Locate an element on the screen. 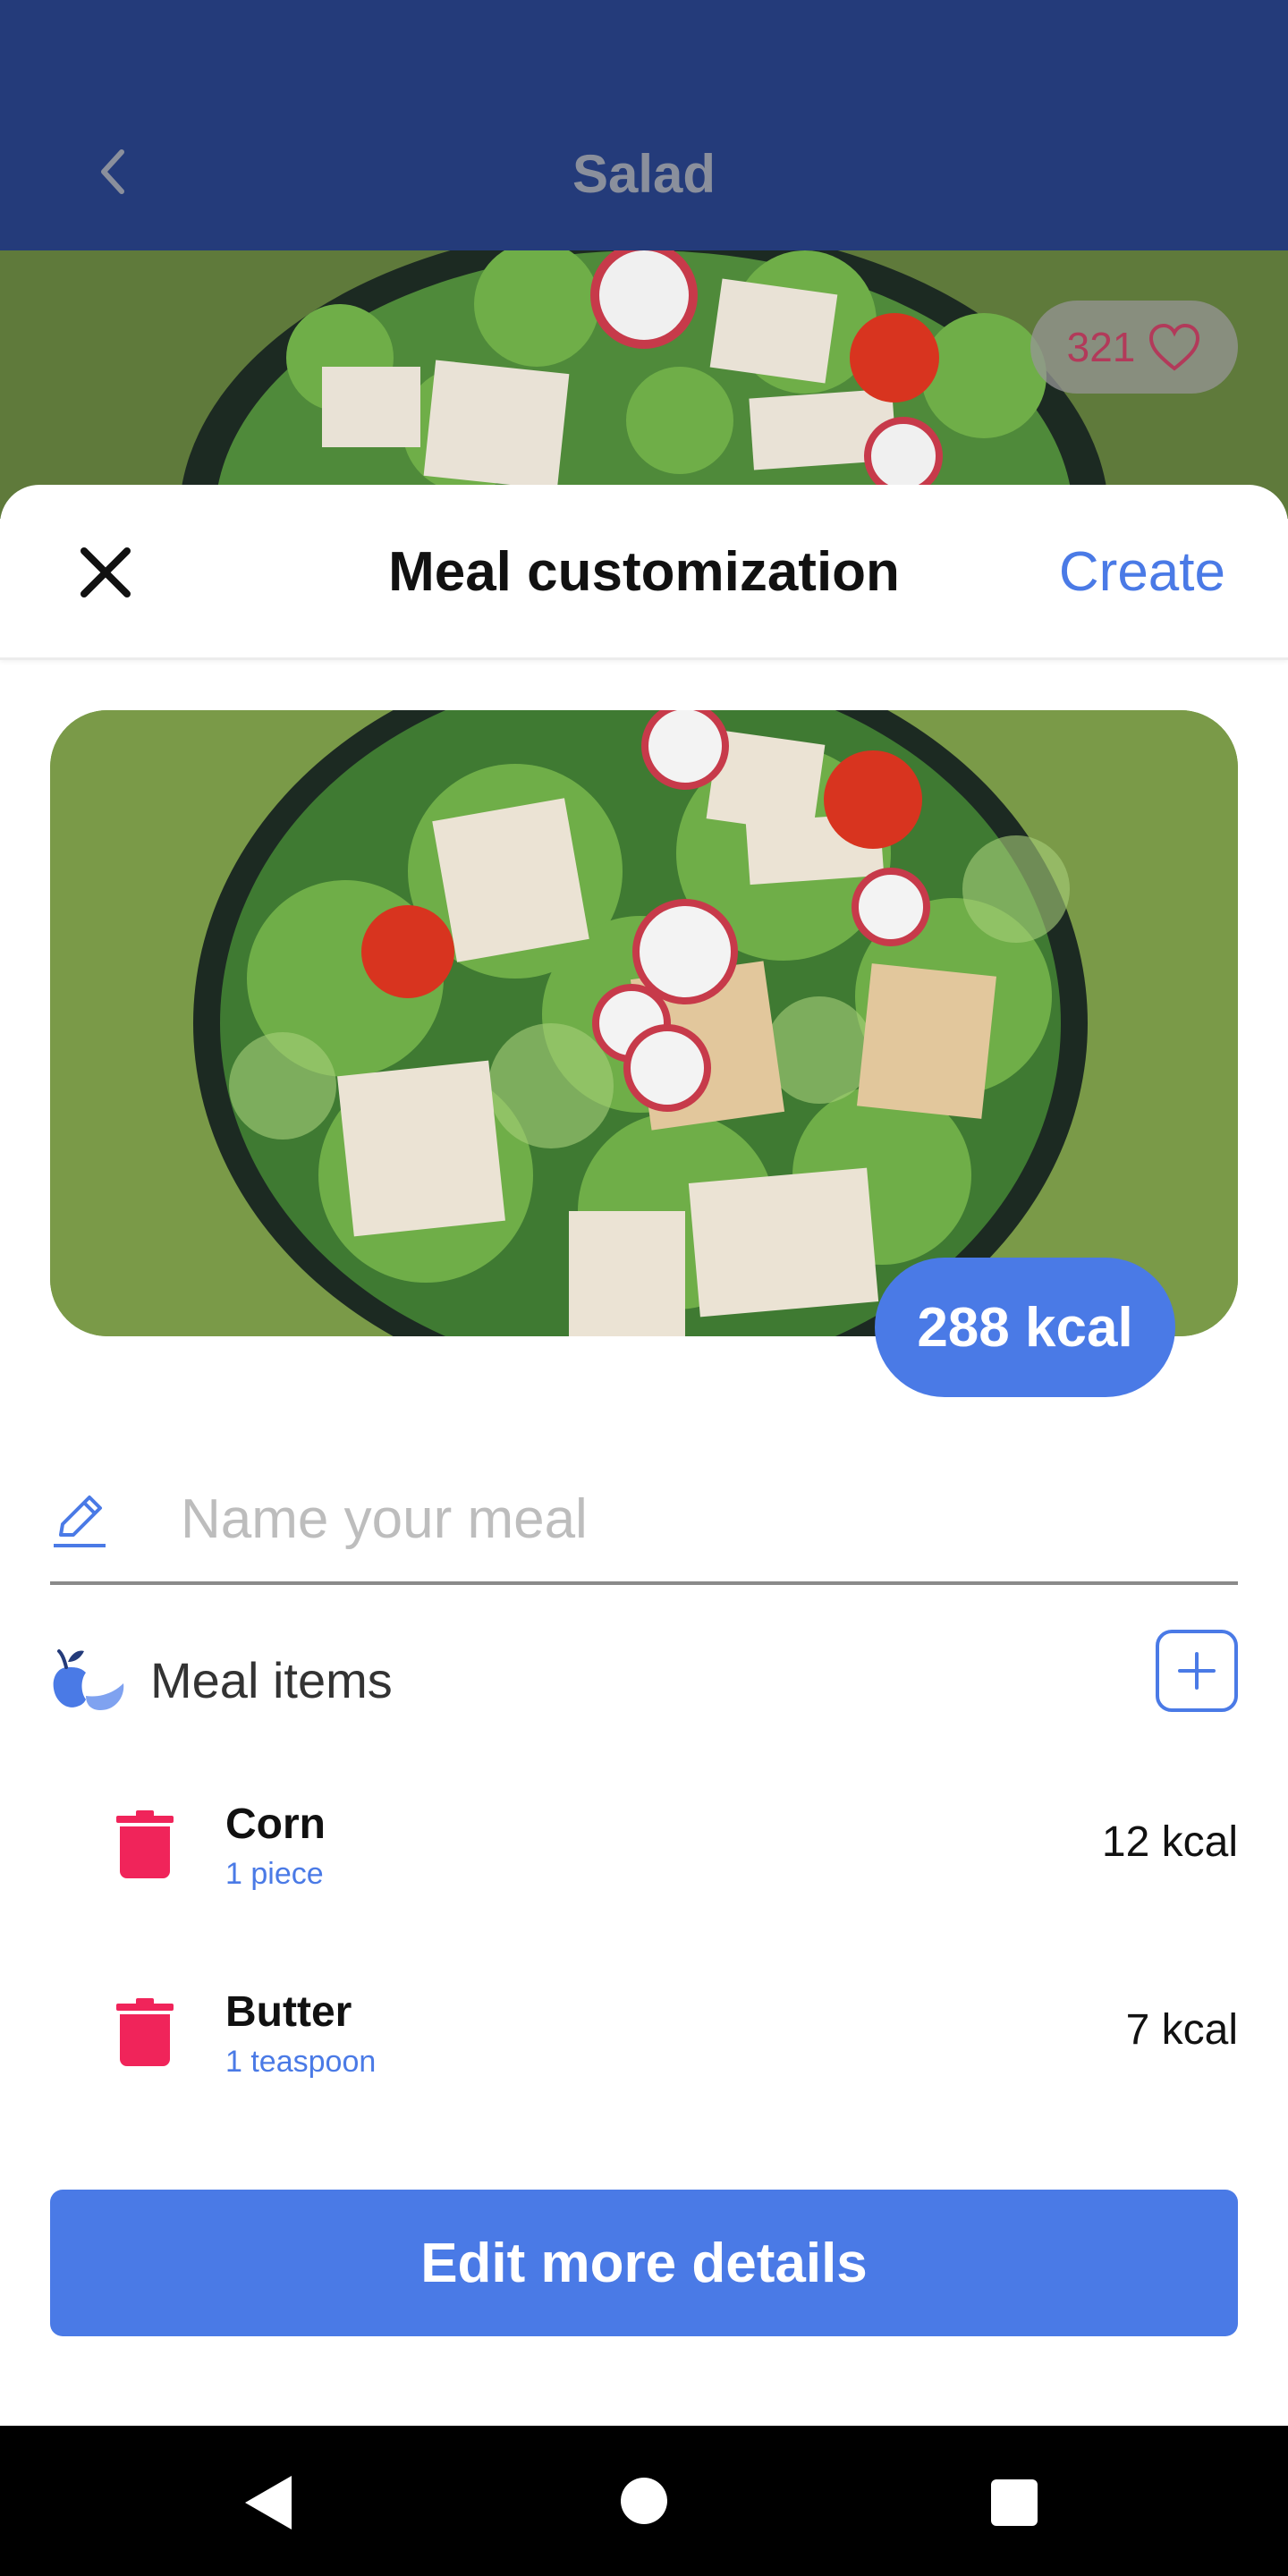 Image resolution: width=1288 pixels, height=2576 pixels. meal-name-field is located at coordinates (644, 1522).